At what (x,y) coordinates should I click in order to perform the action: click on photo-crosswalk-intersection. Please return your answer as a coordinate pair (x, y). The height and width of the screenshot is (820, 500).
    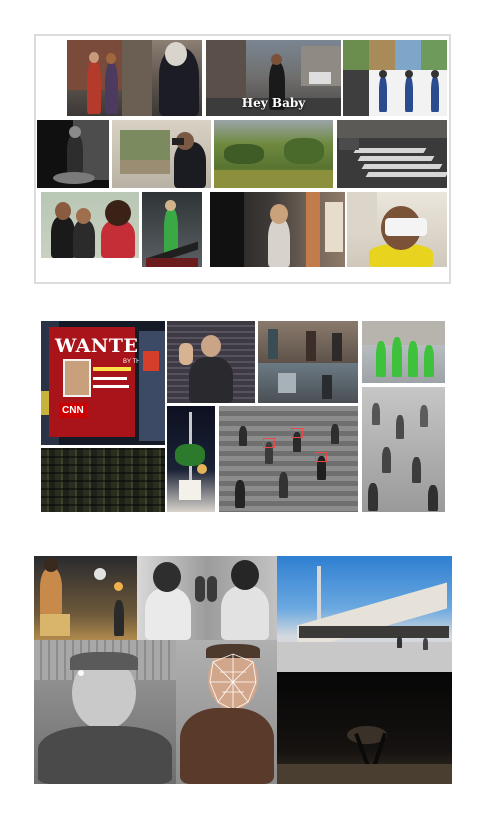
    Looking at the image, I should click on (392, 154).